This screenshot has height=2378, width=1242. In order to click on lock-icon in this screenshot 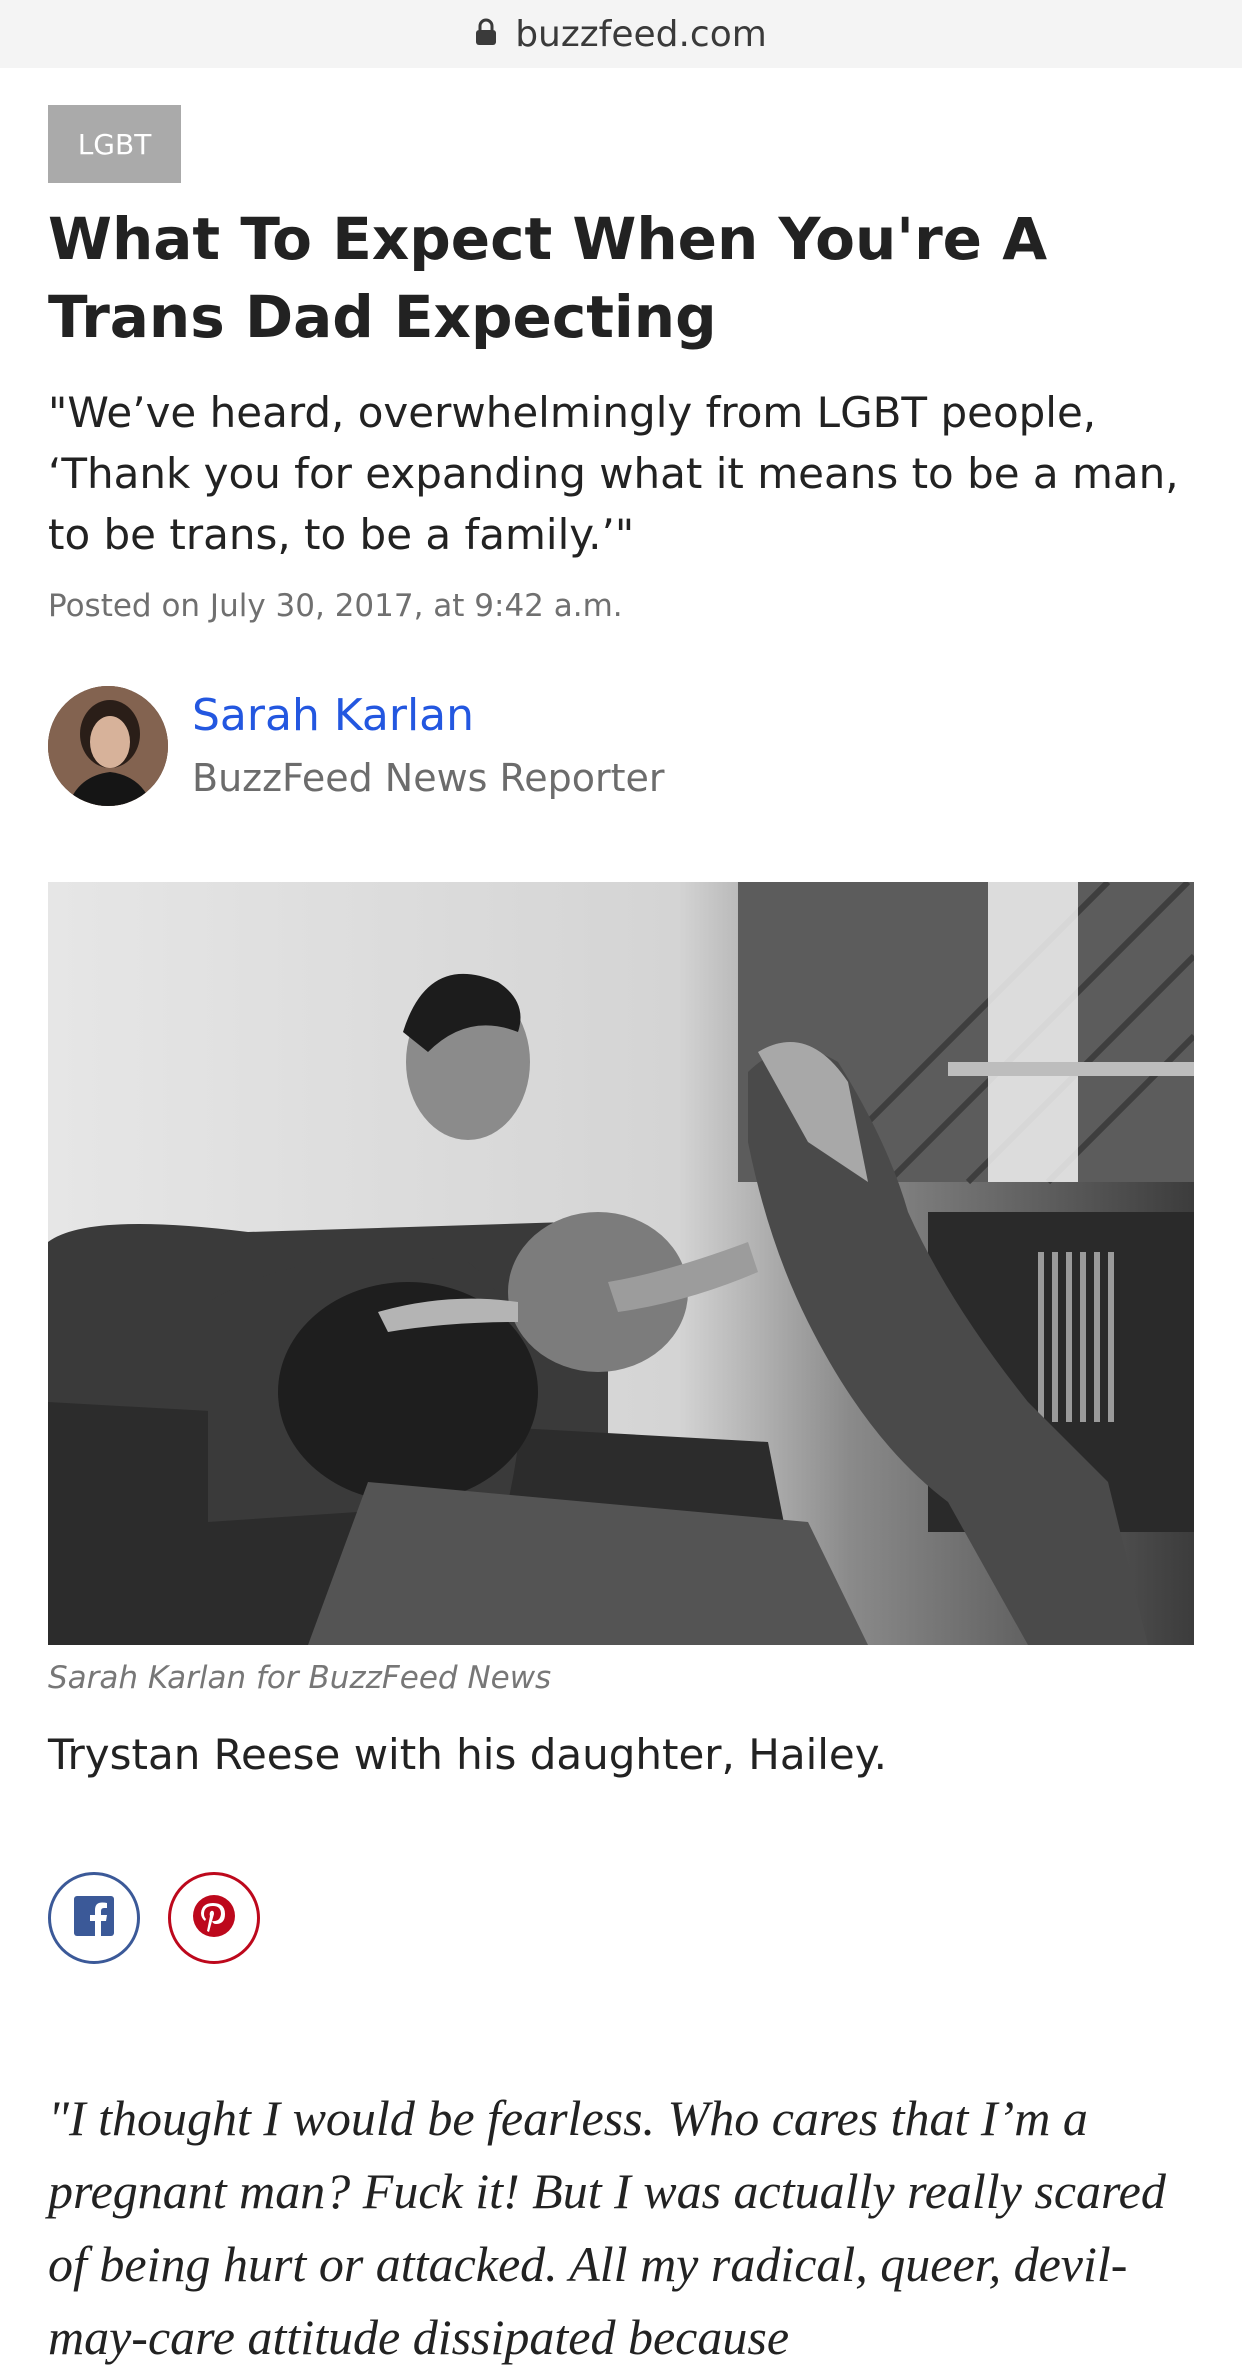, I will do `click(486, 34)`.